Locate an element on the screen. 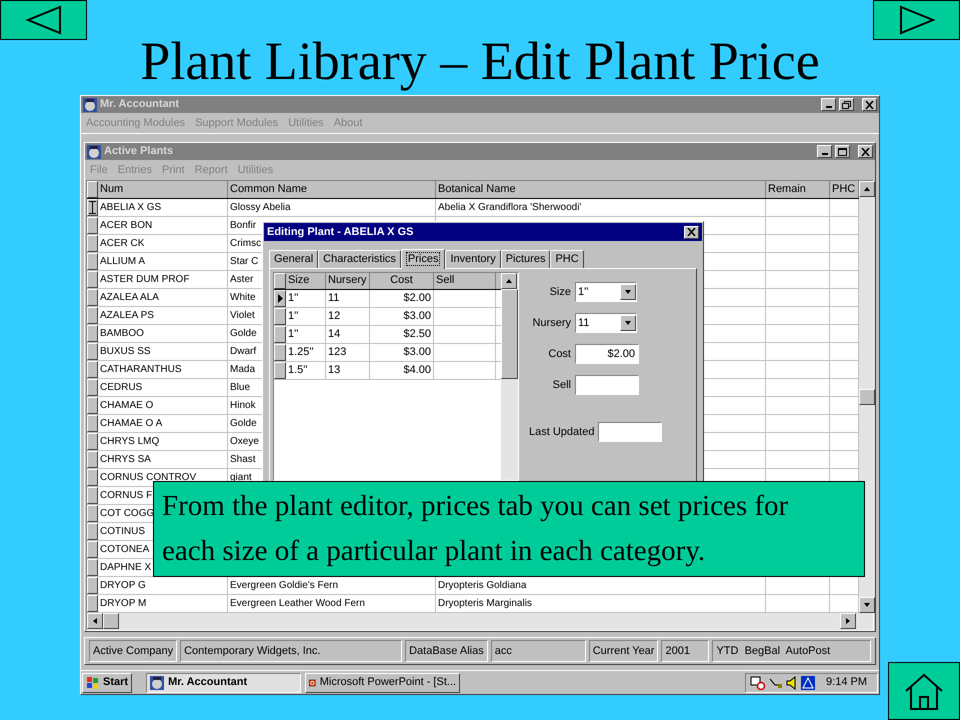 The image size is (960, 720). window-title: Mr. Accountant is located at coordinates (140, 104).